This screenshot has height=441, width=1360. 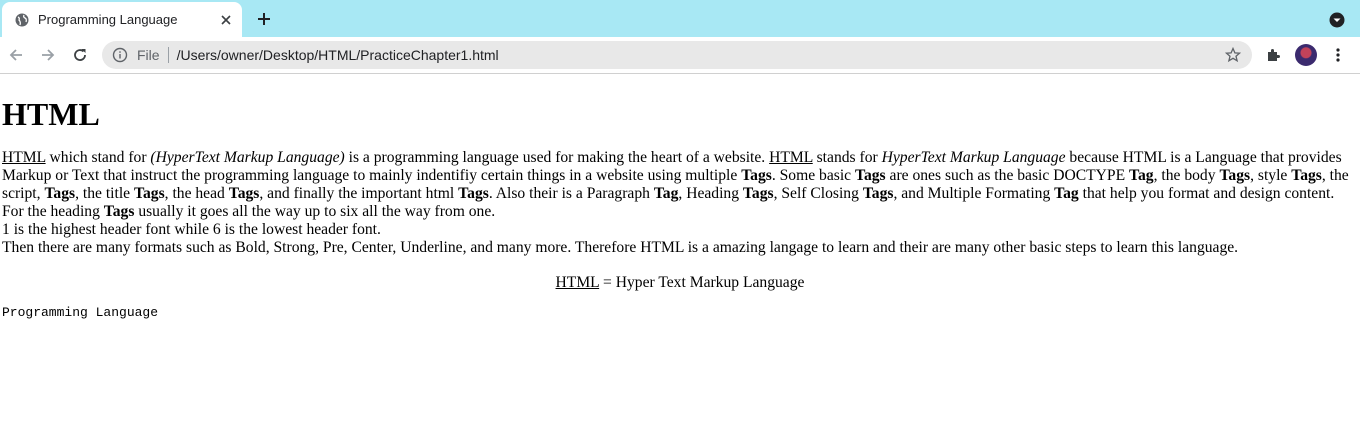 I want to click on text-span: are ones such as the basic DOCTYPE, so click(x=1007, y=175).